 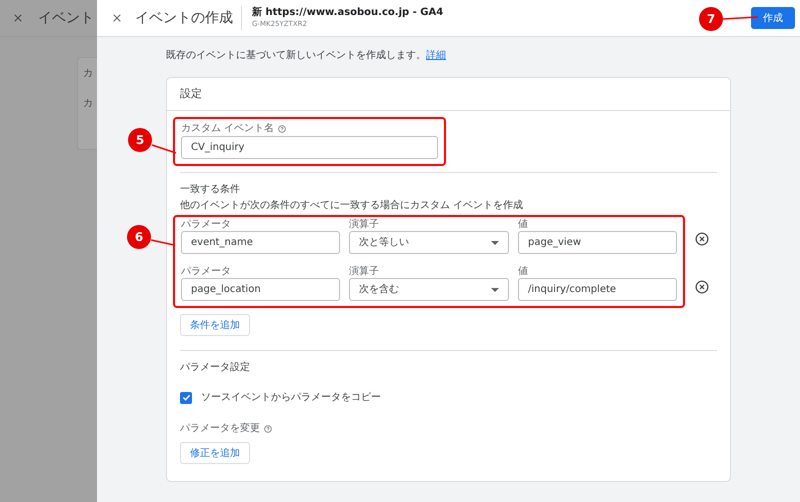 I want to click on leader-line, so click(x=740, y=18).